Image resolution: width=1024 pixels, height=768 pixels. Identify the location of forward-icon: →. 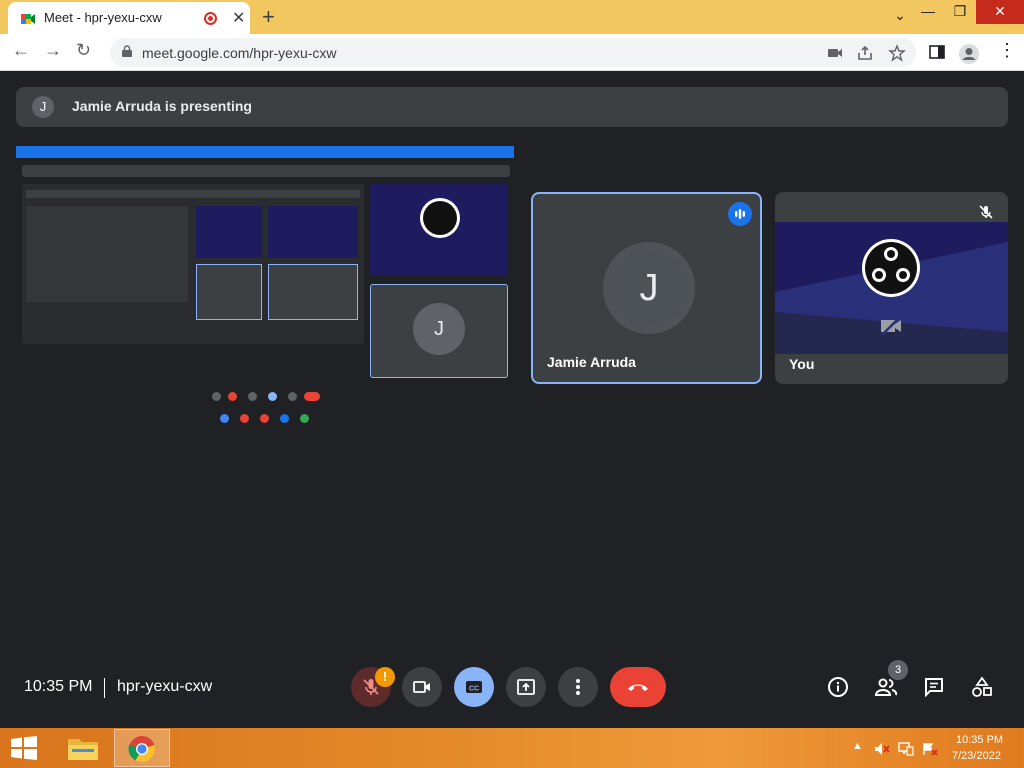
(53, 50).